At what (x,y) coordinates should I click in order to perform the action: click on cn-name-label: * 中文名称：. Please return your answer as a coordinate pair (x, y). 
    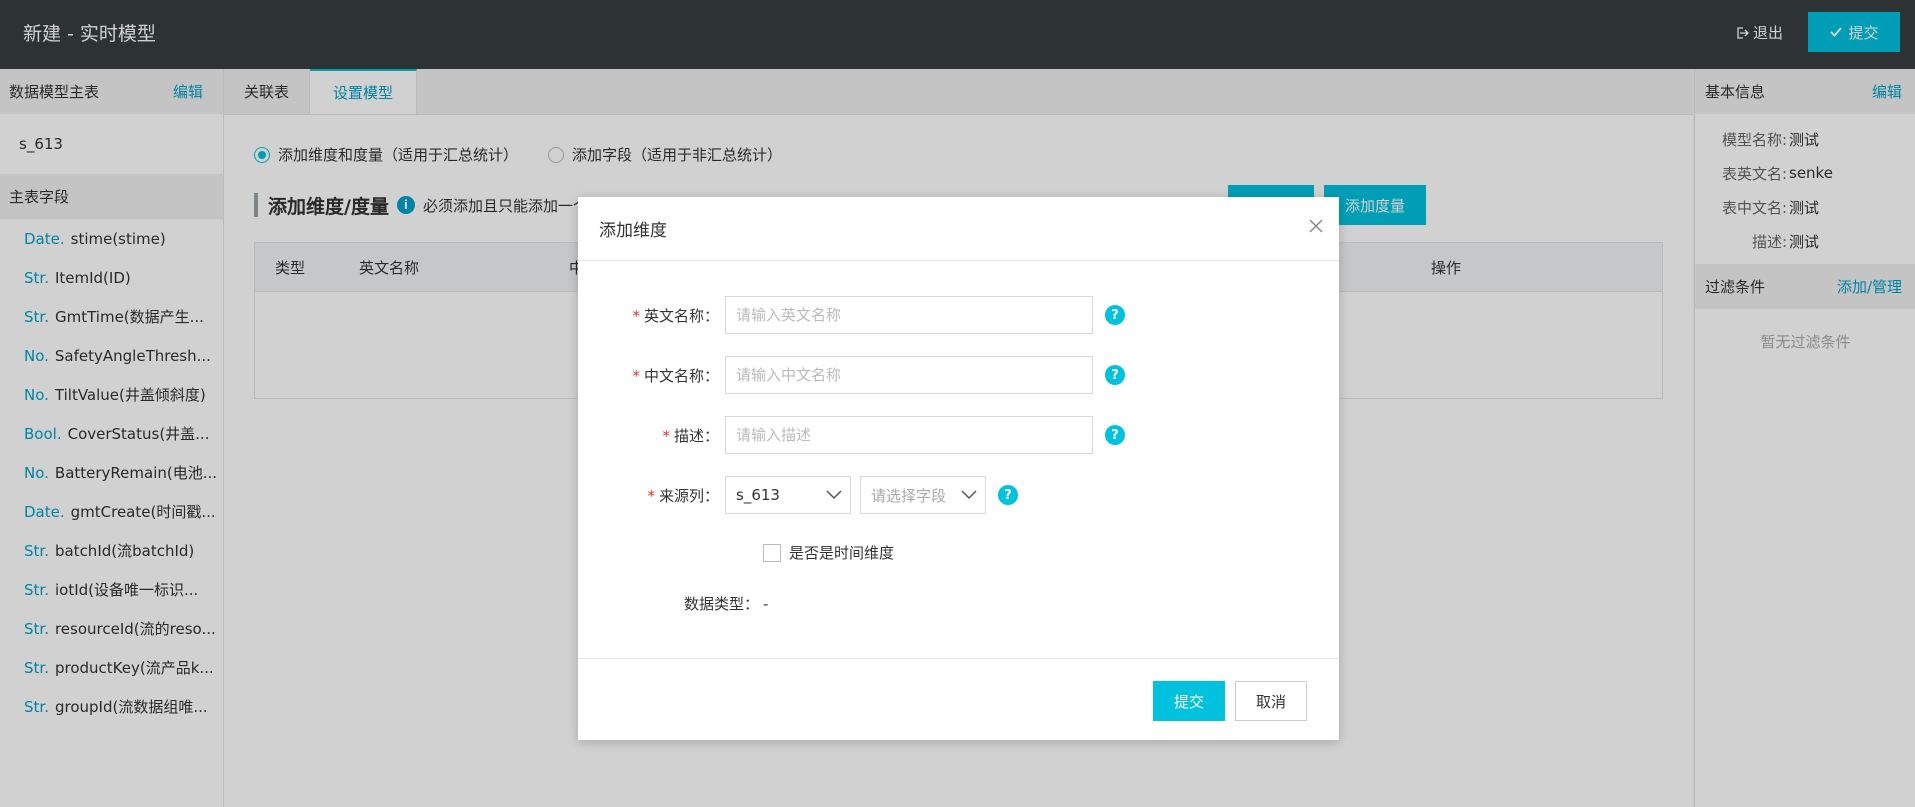
    Looking at the image, I should click on (675, 375).